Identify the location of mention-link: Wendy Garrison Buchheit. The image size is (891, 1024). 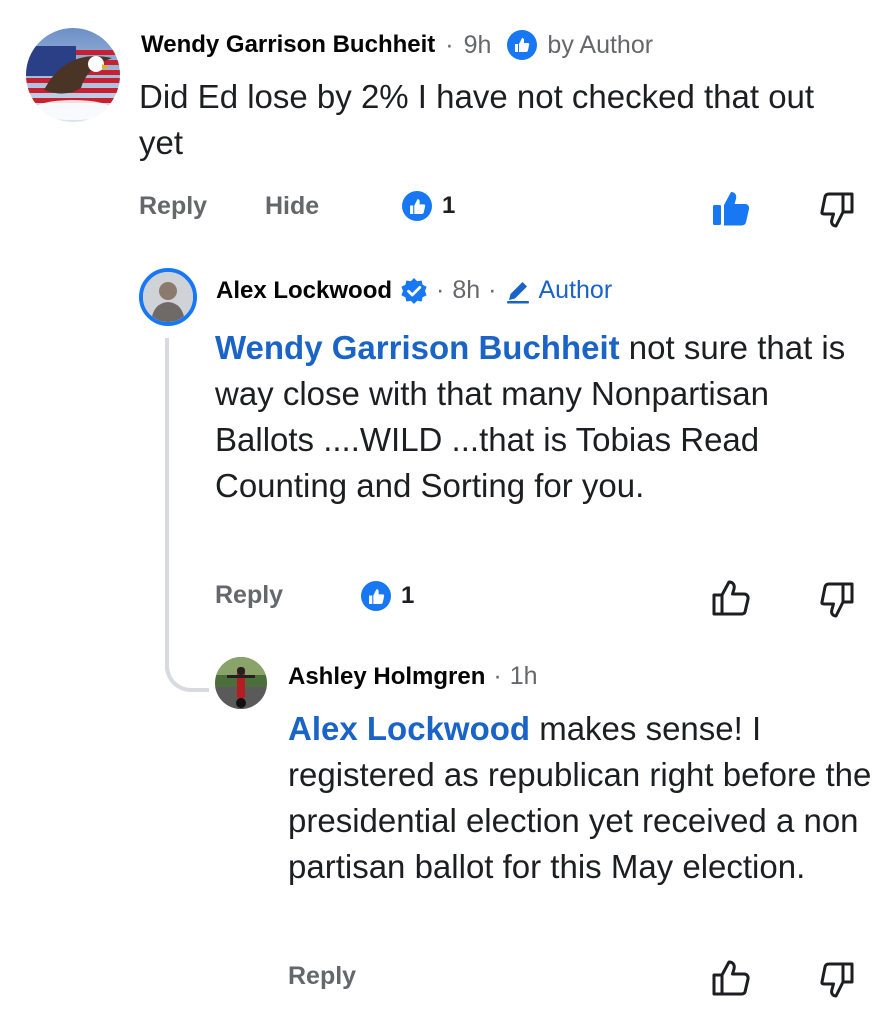
(417, 347).